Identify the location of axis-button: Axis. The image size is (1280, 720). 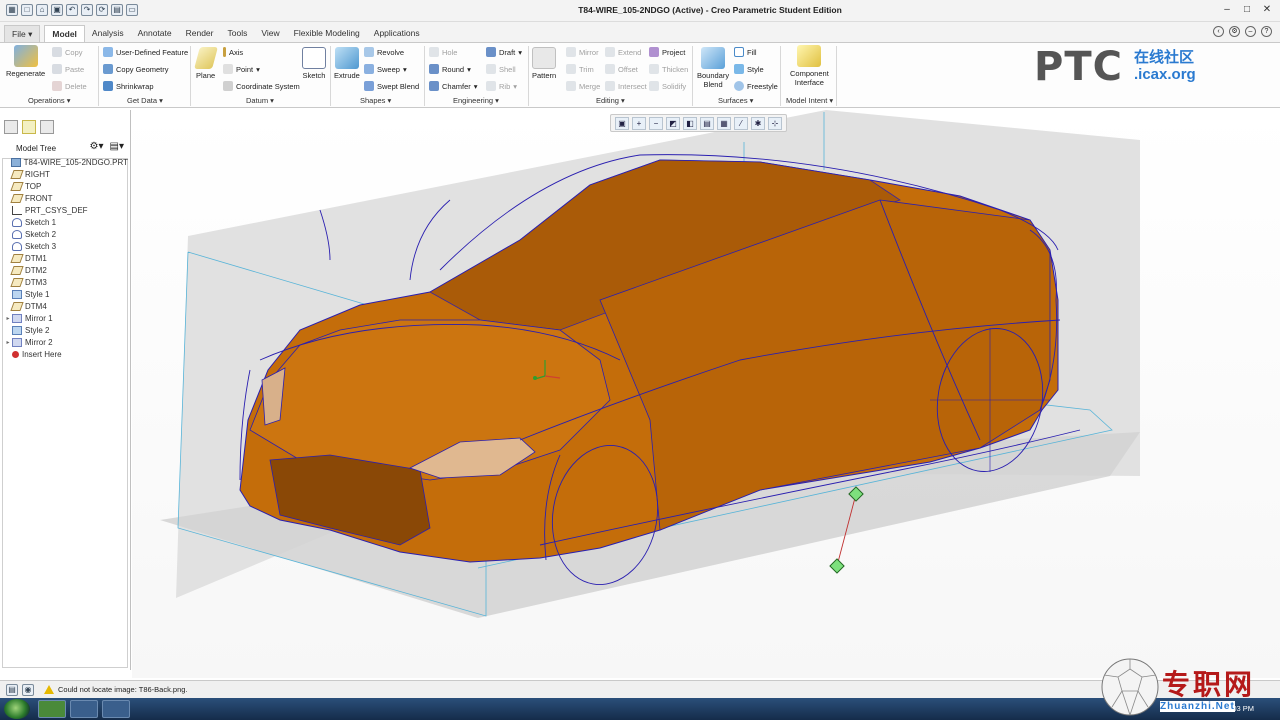
(233, 52).